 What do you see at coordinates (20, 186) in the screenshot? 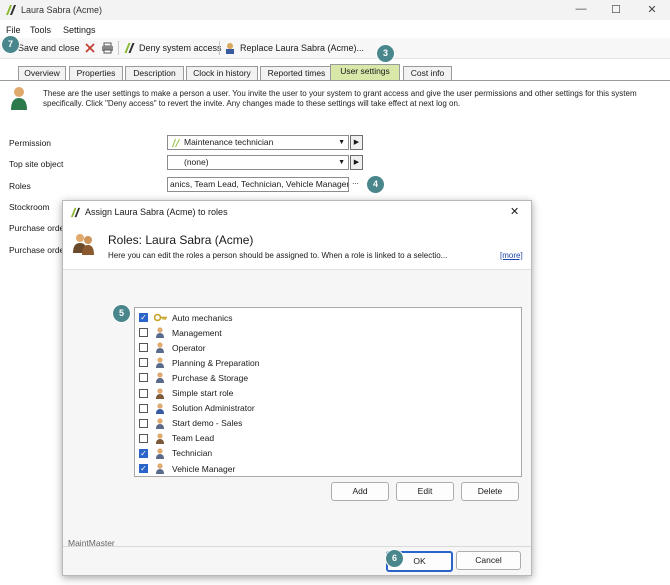
I see `roles-label: Roles` at bounding box center [20, 186].